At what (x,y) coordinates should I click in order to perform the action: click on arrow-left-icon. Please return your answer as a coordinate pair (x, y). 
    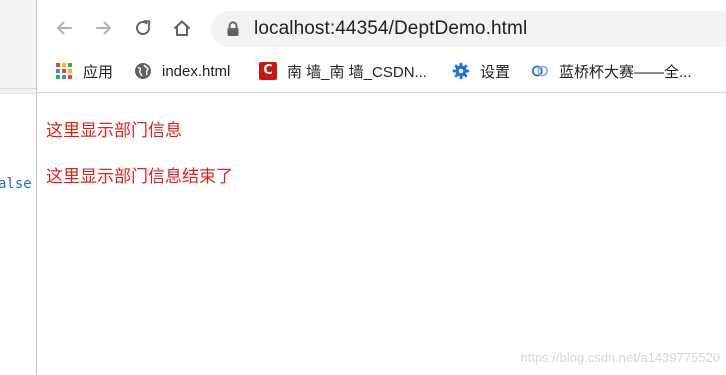
    Looking at the image, I should click on (64, 28).